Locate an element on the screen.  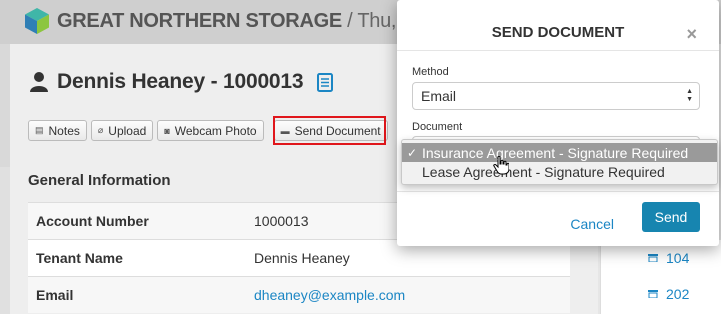
general-information-title: General Information is located at coordinates (99, 180).